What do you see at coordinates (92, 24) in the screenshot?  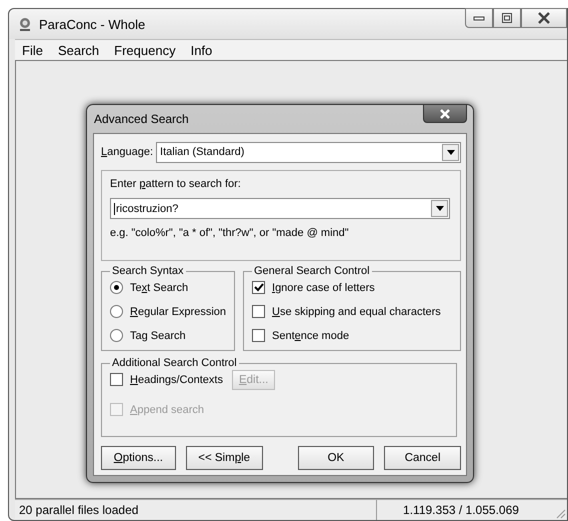 I see `window-title: ParaConc - Whole` at bounding box center [92, 24].